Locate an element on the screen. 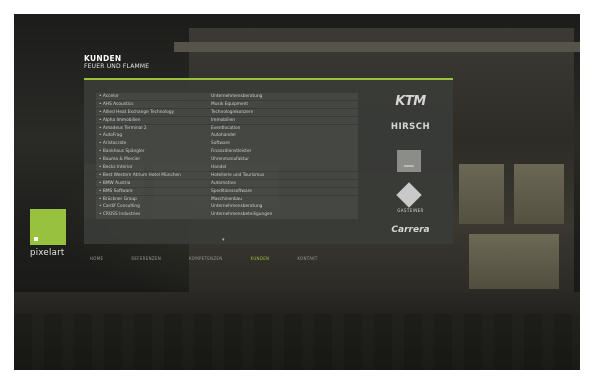 This screenshot has height=385, width=594. client-name: • Allied Heat Exchange Technology is located at coordinates (137, 112).